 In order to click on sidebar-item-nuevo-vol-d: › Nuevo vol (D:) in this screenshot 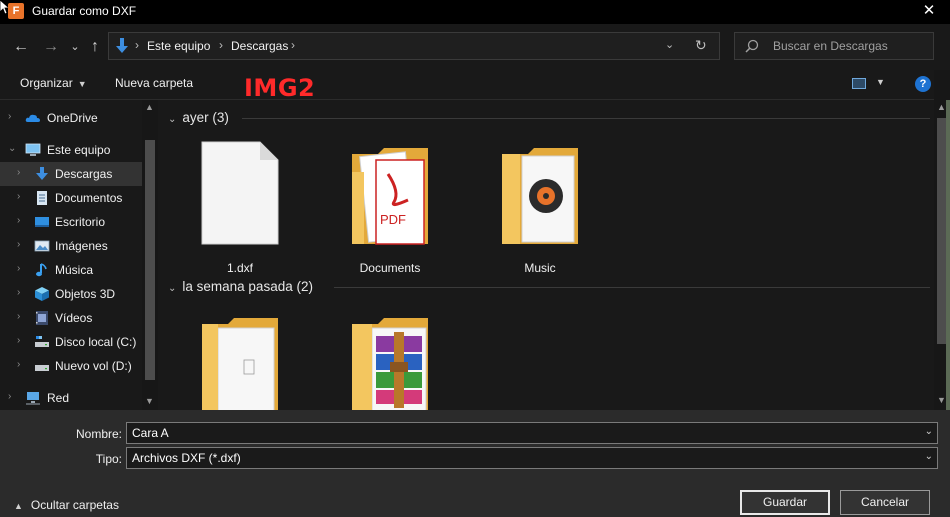, I will do `click(71, 366)`.